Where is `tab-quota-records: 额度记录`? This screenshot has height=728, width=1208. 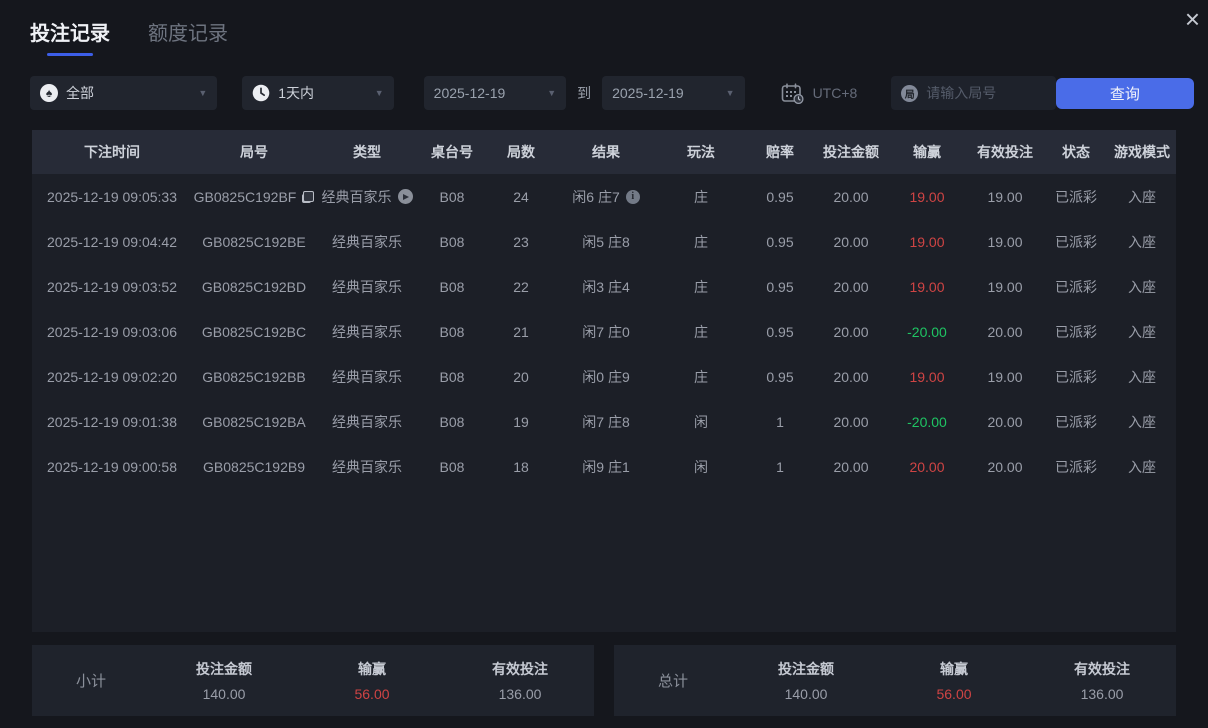 tab-quota-records: 额度记录 is located at coordinates (188, 36).